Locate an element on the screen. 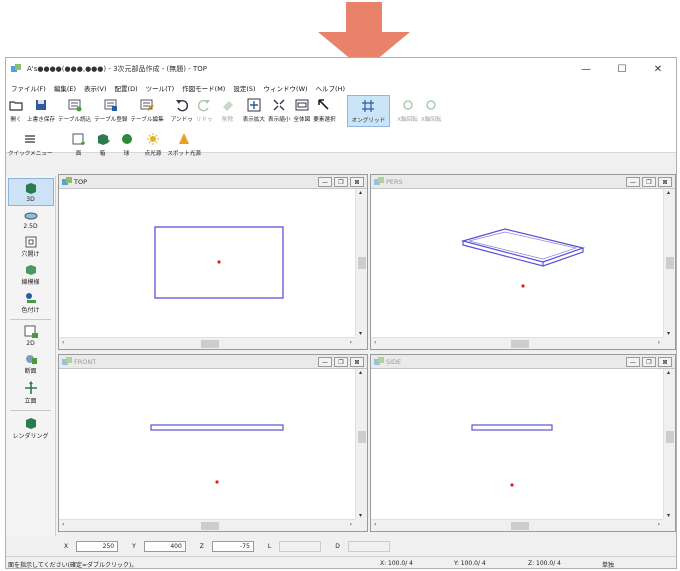 The width and height of the screenshot is (680, 571). point-light-label: 点光源 is located at coordinates (153, 154).